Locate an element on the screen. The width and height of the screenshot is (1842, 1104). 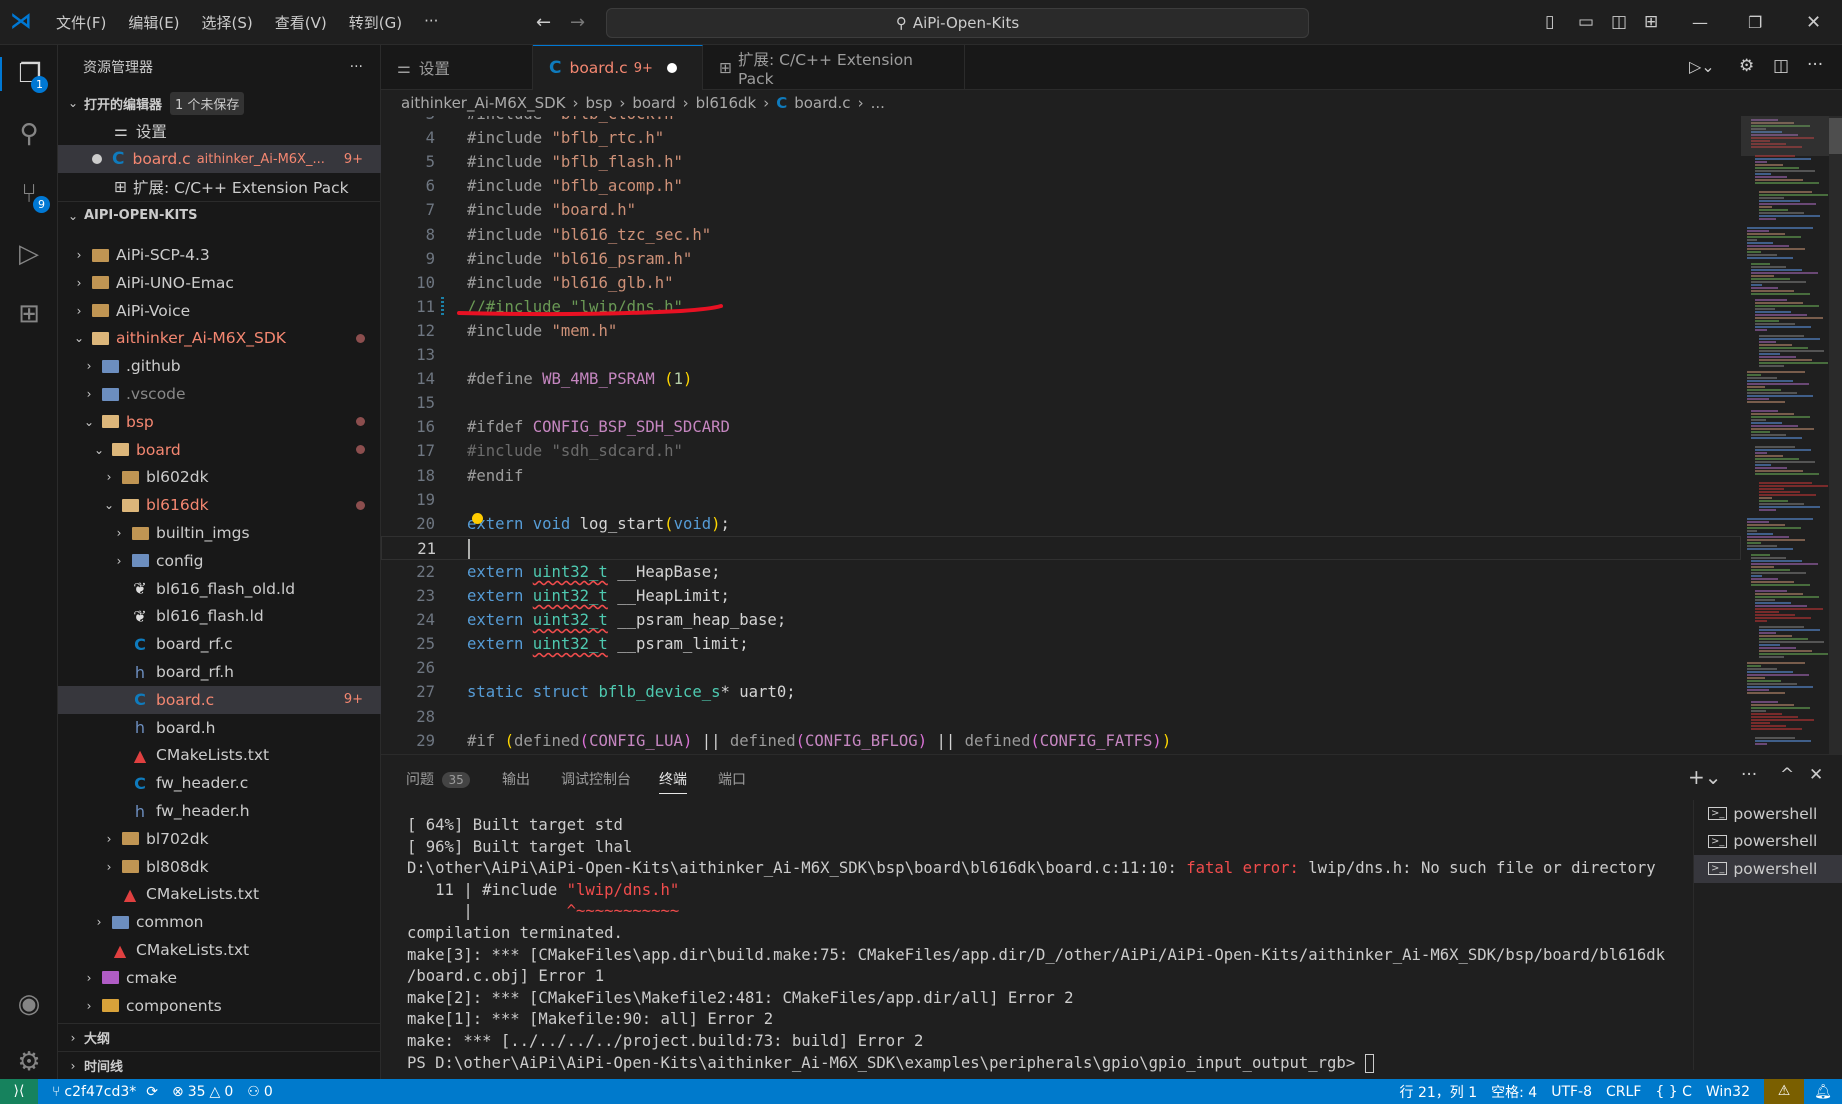
breadcrumb-item: board.c is located at coordinates (822, 103).